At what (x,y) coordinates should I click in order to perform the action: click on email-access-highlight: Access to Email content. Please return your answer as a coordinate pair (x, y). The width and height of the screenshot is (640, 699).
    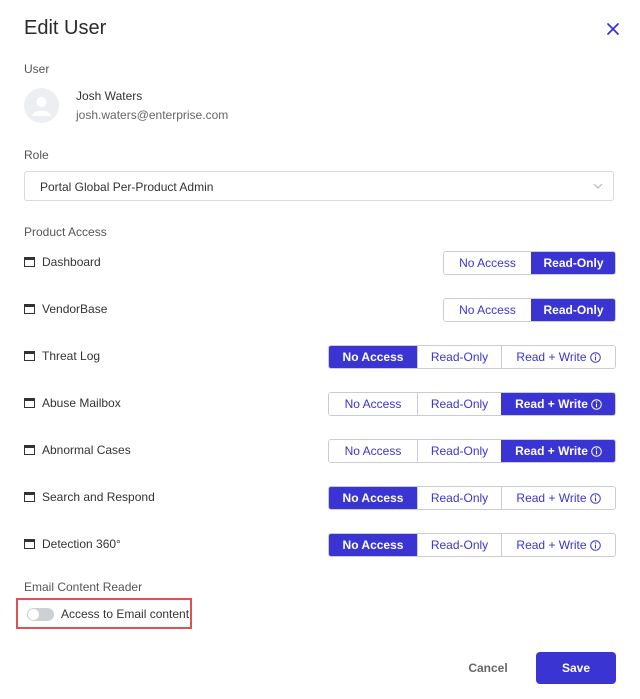
    Looking at the image, I should click on (104, 613).